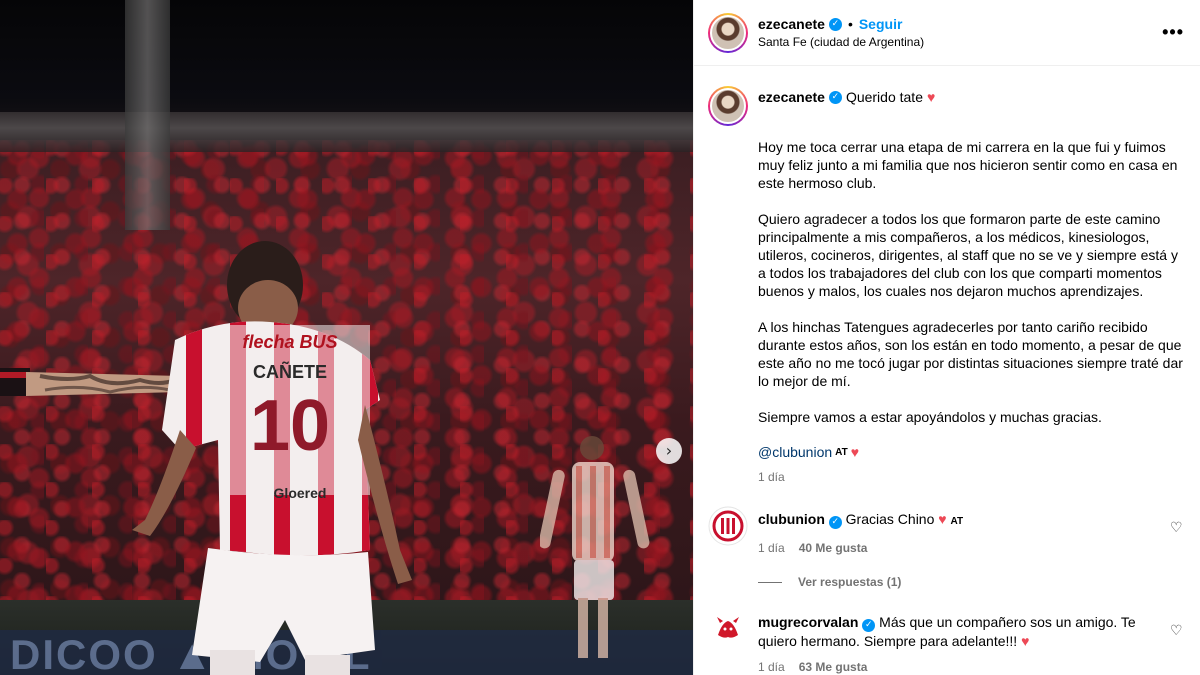  I want to click on comment-likes: 40 Me gusta, so click(833, 548).